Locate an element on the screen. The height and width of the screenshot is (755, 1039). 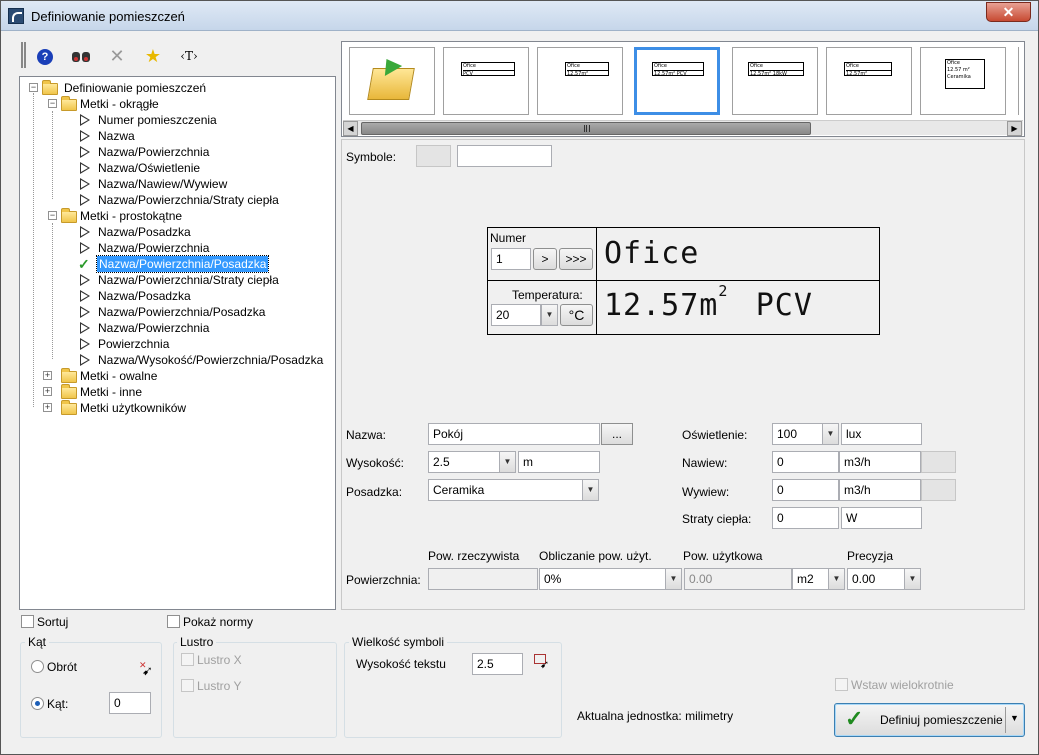
app-icon is located at coordinates (16, 16).